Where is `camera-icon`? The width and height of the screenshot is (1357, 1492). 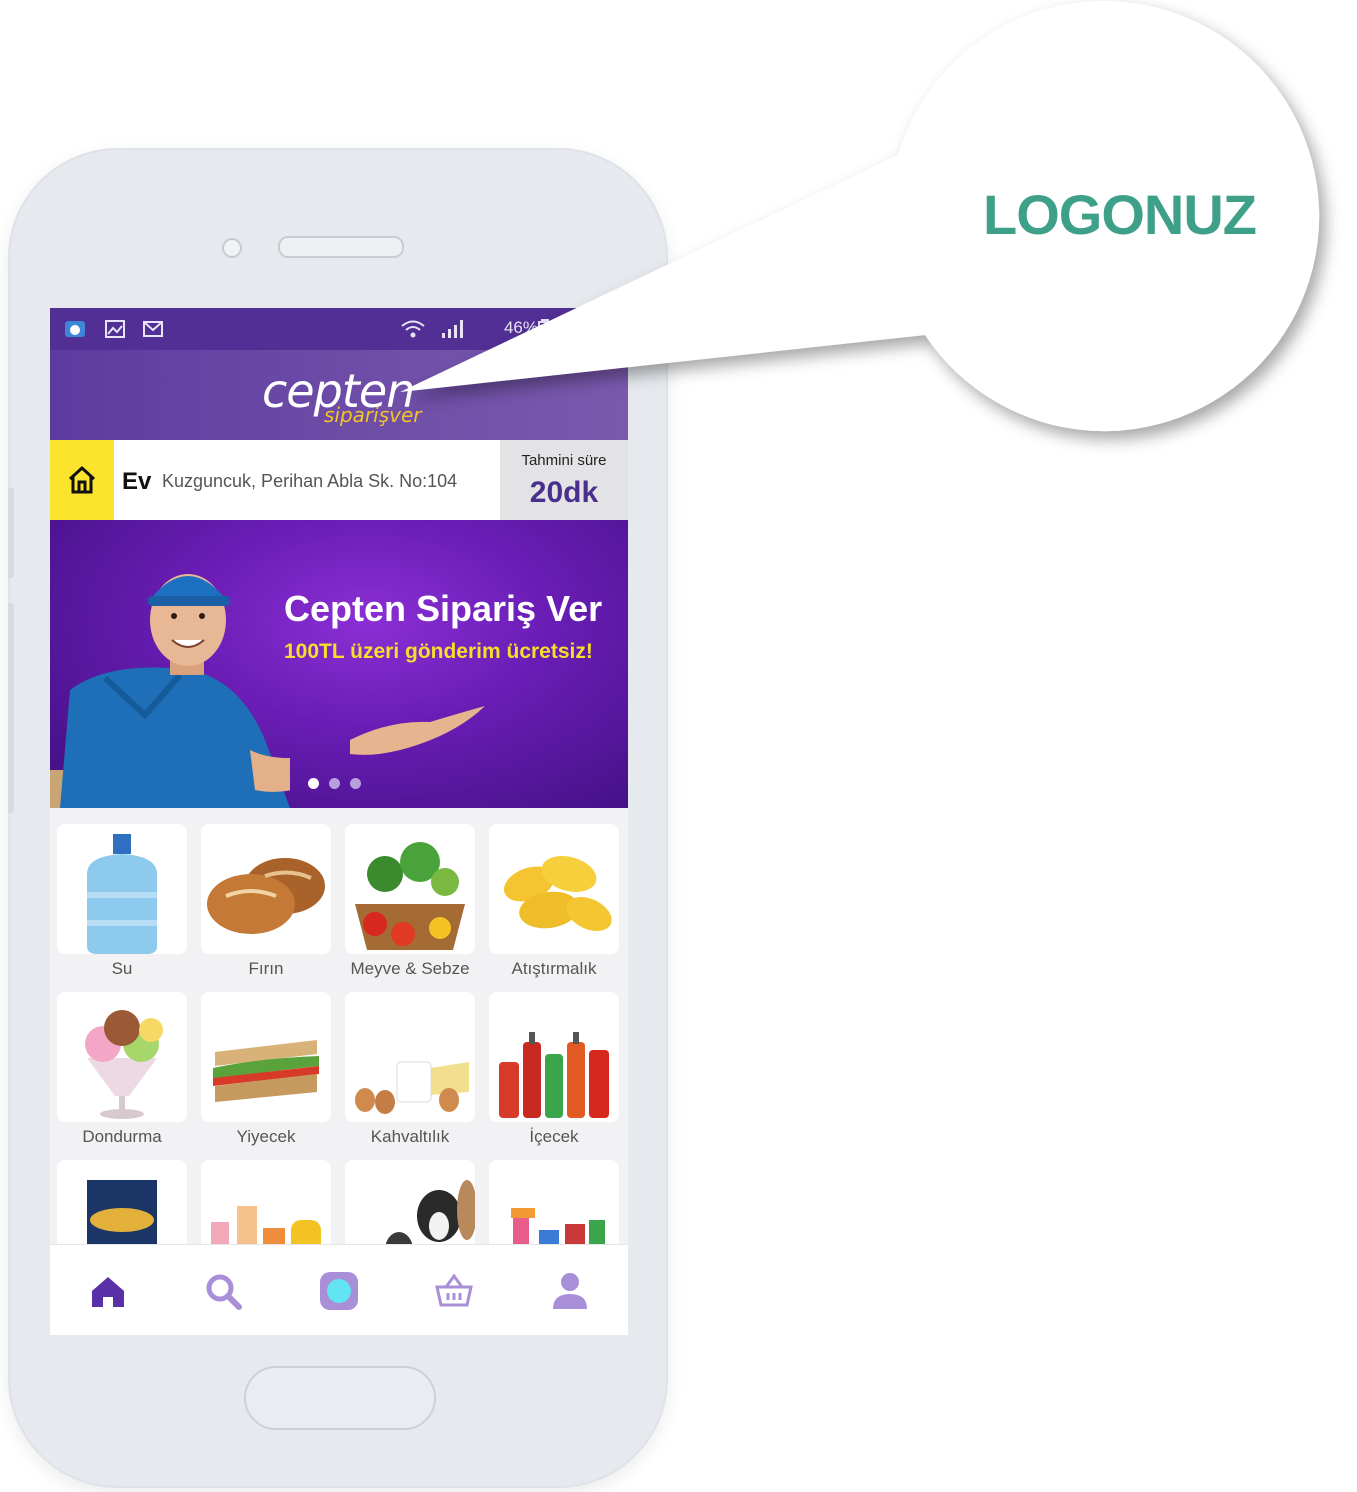
camera-icon is located at coordinates (339, 1291).